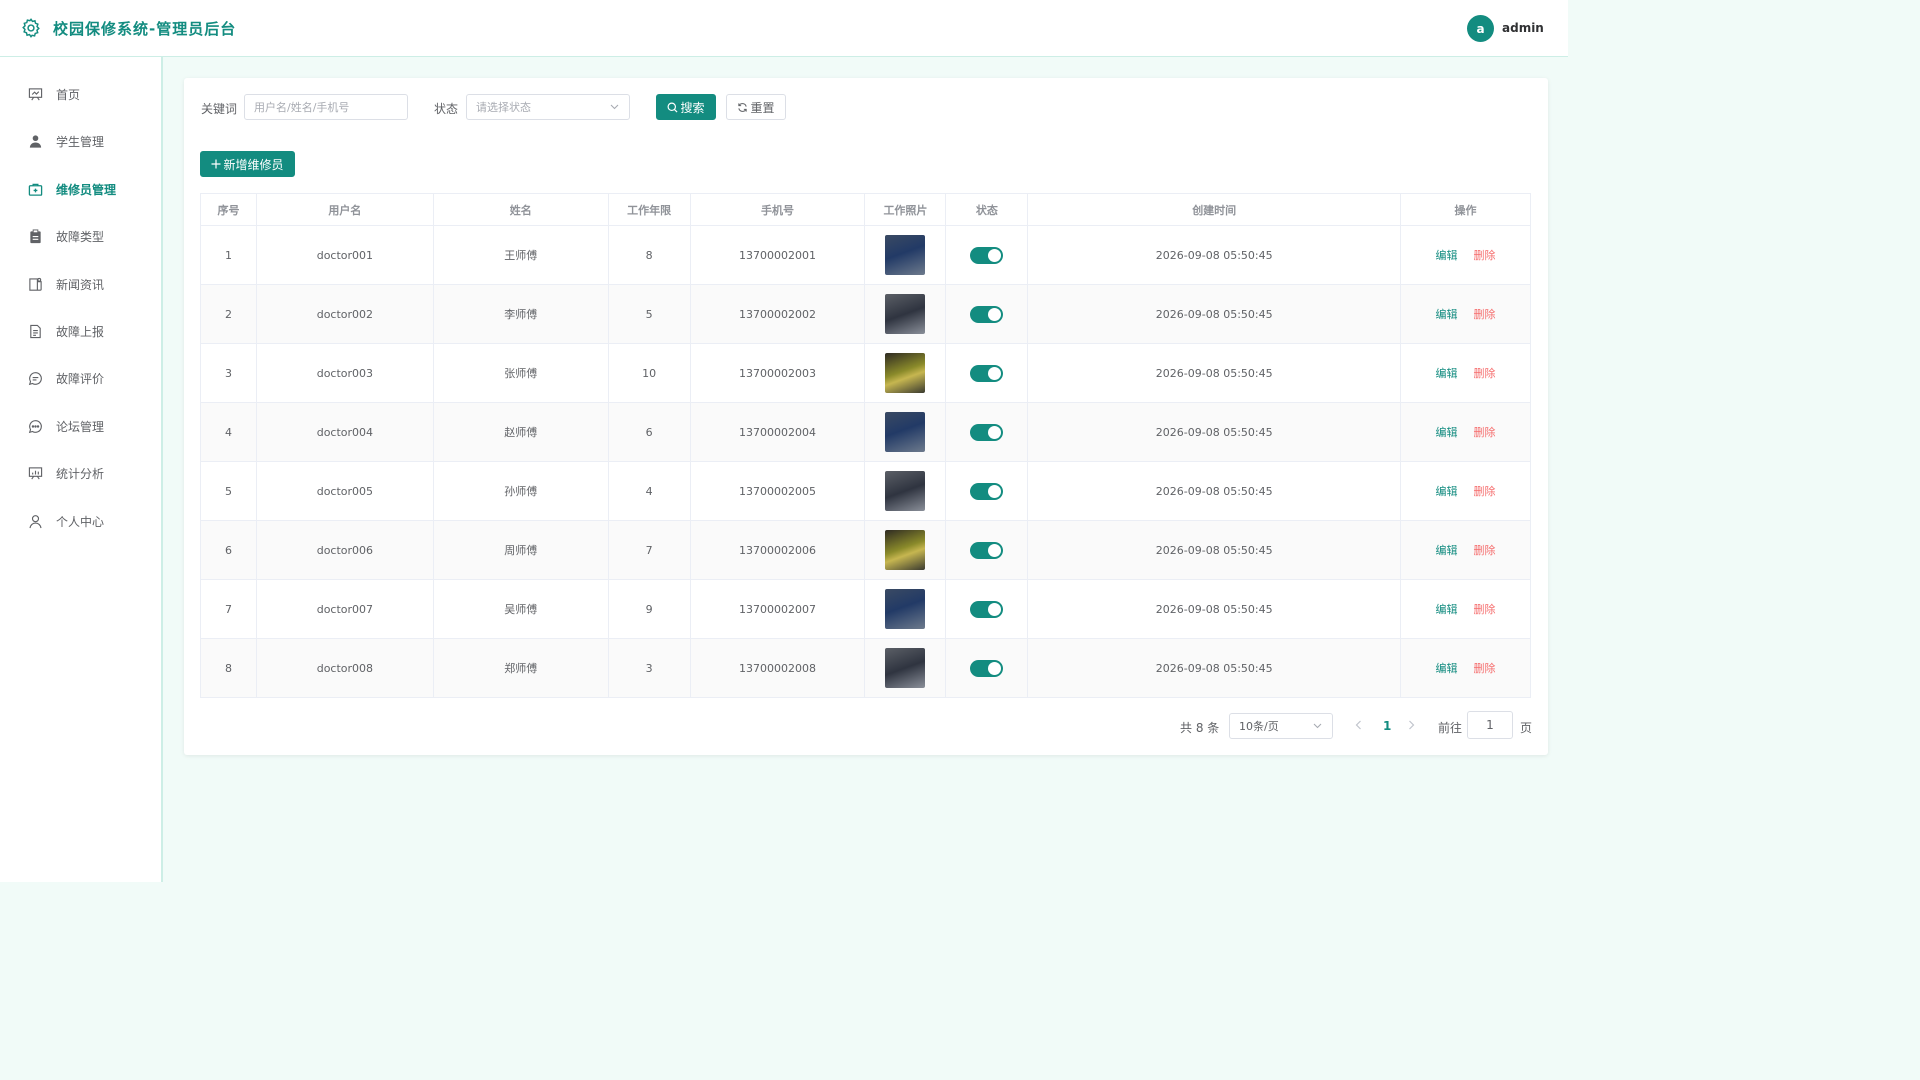 The image size is (1920, 1080). What do you see at coordinates (1523, 28) in the screenshot?
I see `username: admin` at bounding box center [1523, 28].